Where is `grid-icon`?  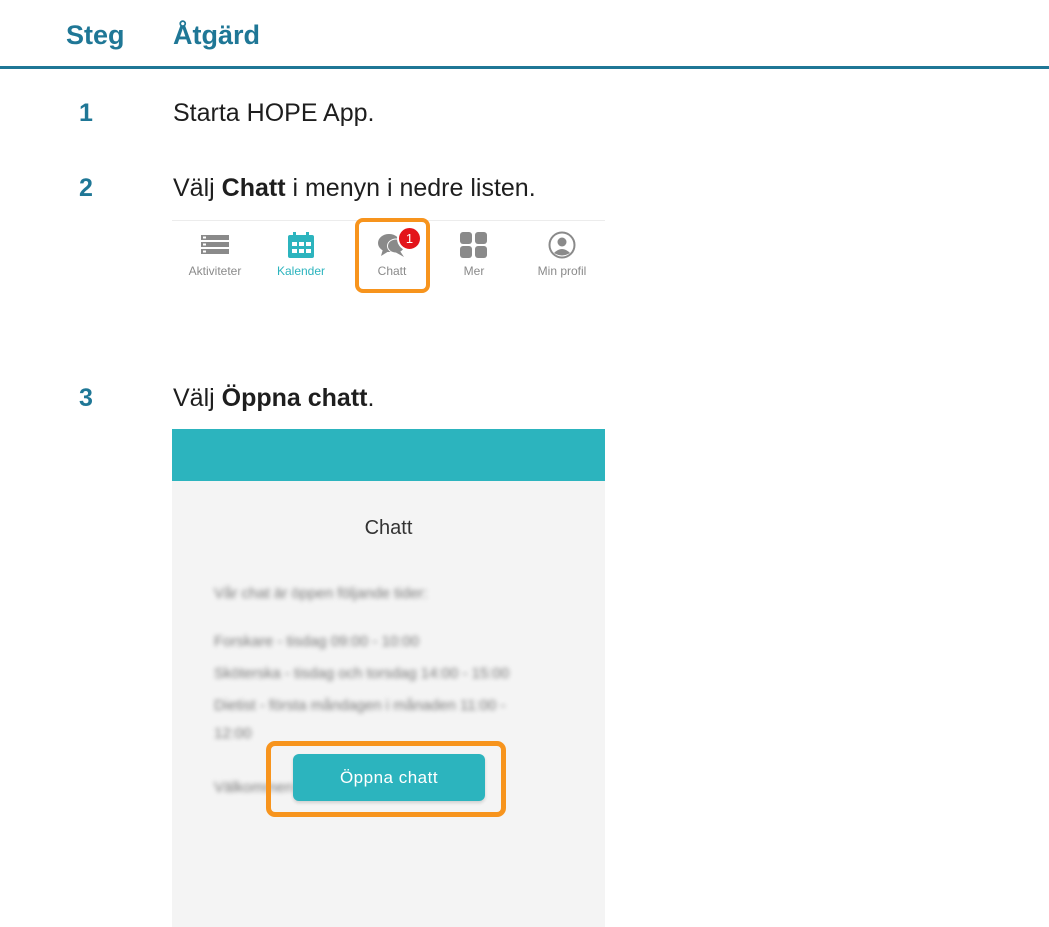
grid-icon is located at coordinates (473, 245).